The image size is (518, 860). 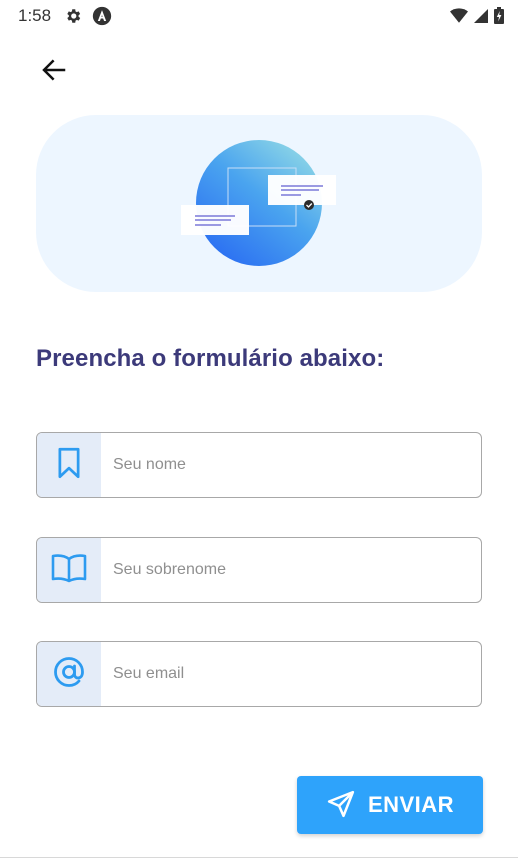 What do you see at coordinates (291, 465) in the screenshot?
I see `first-name-input` at bounding box center [291, 465].